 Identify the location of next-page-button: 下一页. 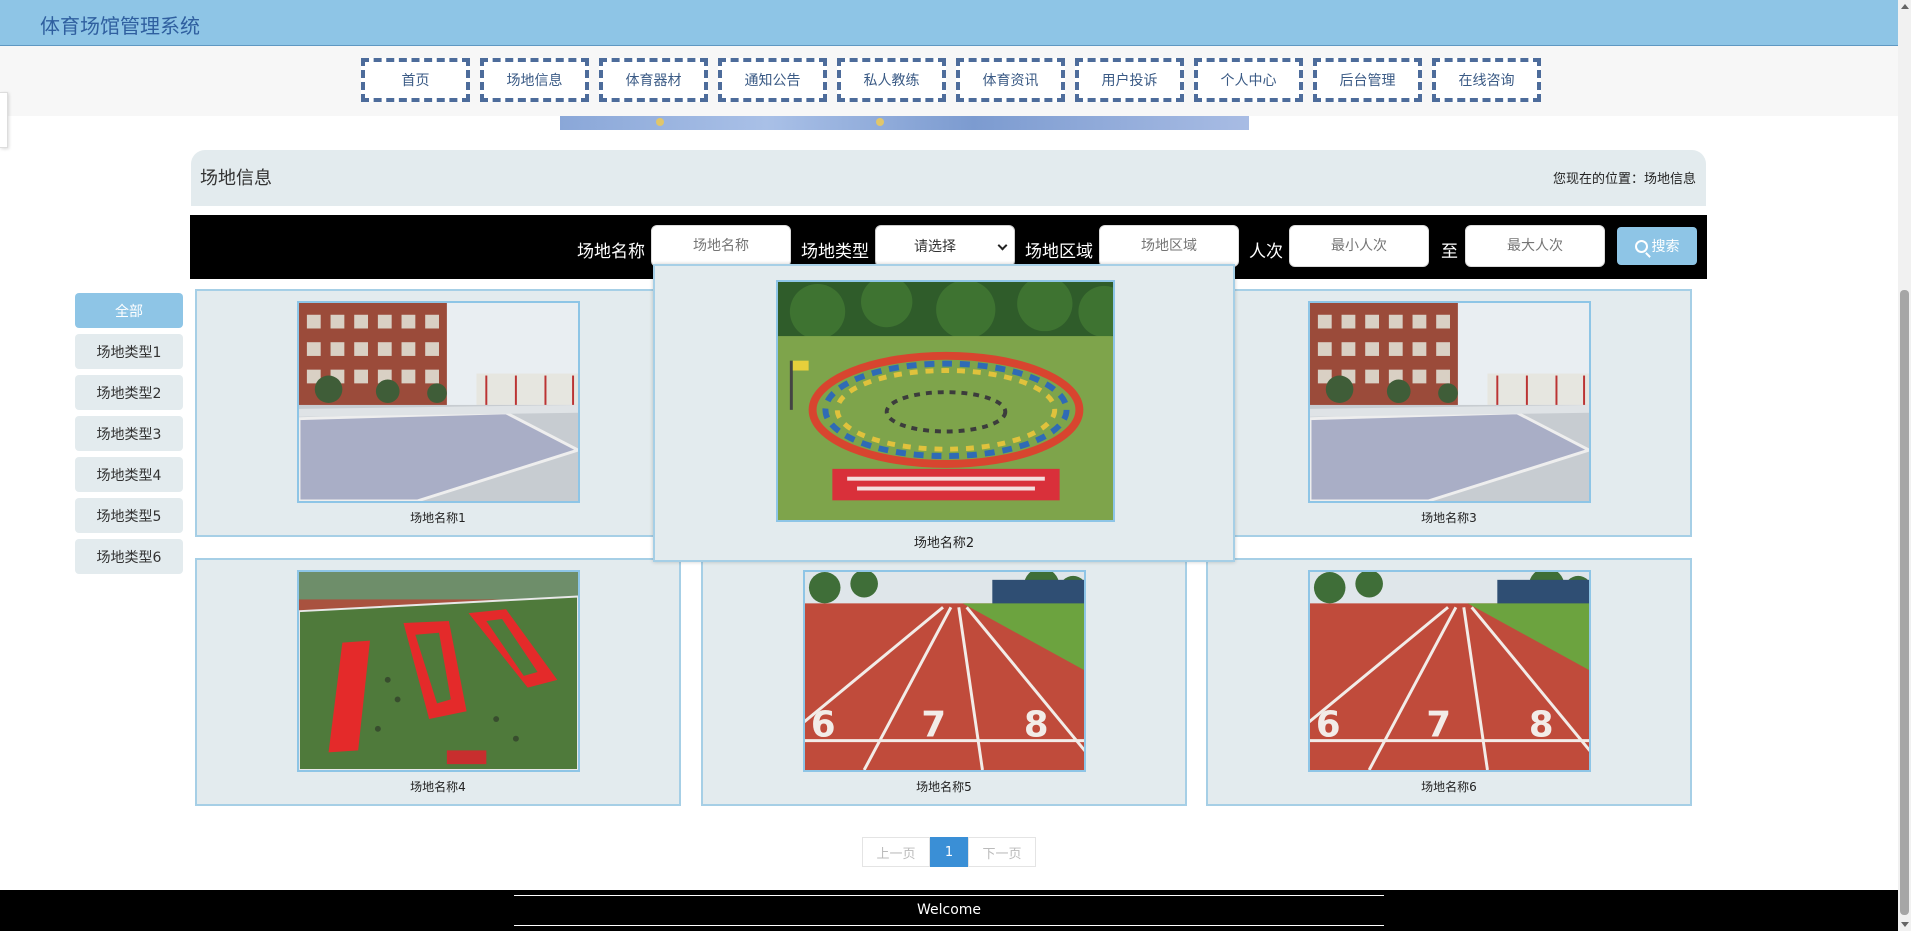
(1002, 852).